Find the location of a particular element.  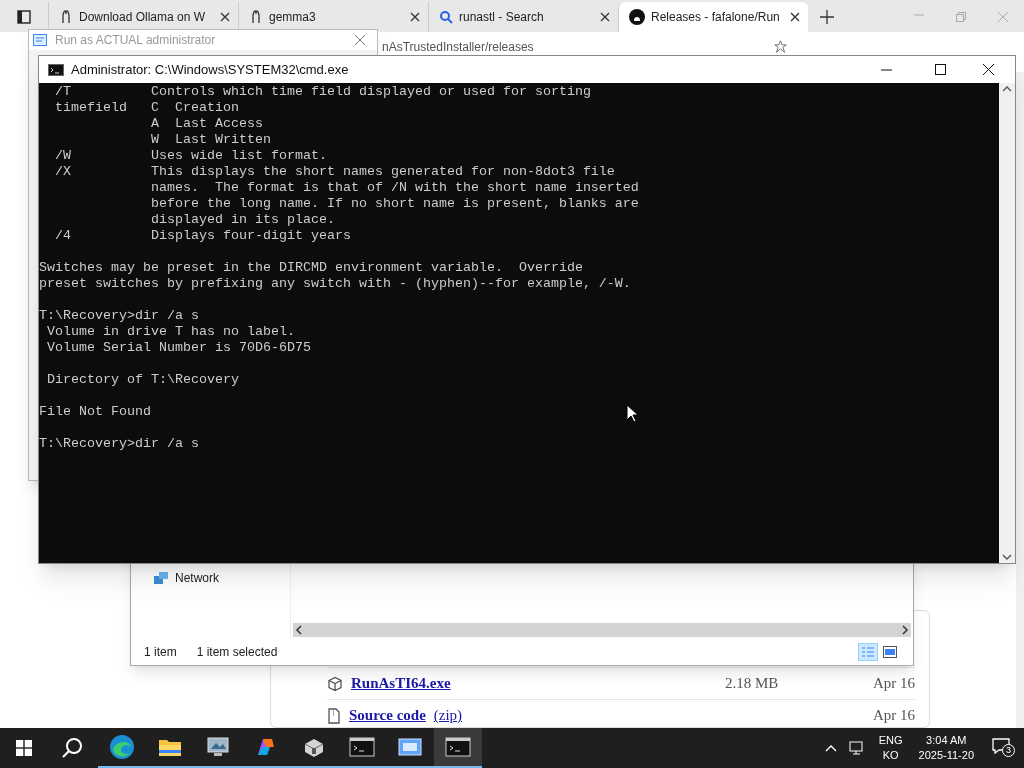

language-indicator: ENG KO is located at coordinates (890, 748).